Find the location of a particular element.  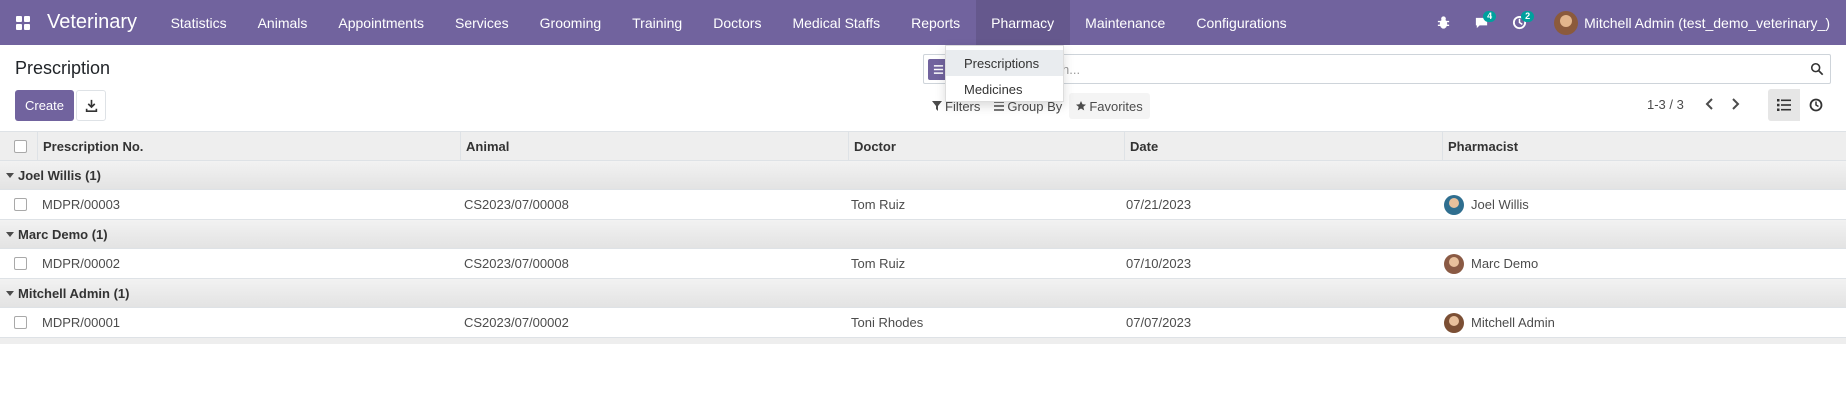

dropdown-item-medicines: Medicines is located at coordinates (1004, 89).